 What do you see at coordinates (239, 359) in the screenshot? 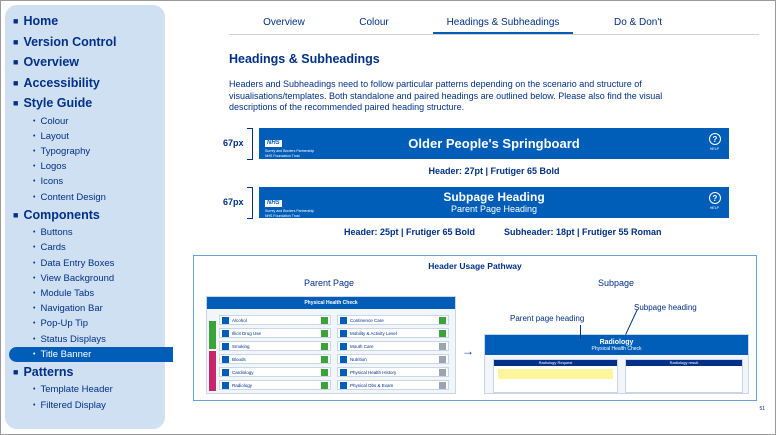
I see `preview-row-label: Bloods` at bounding box center [239, 359].